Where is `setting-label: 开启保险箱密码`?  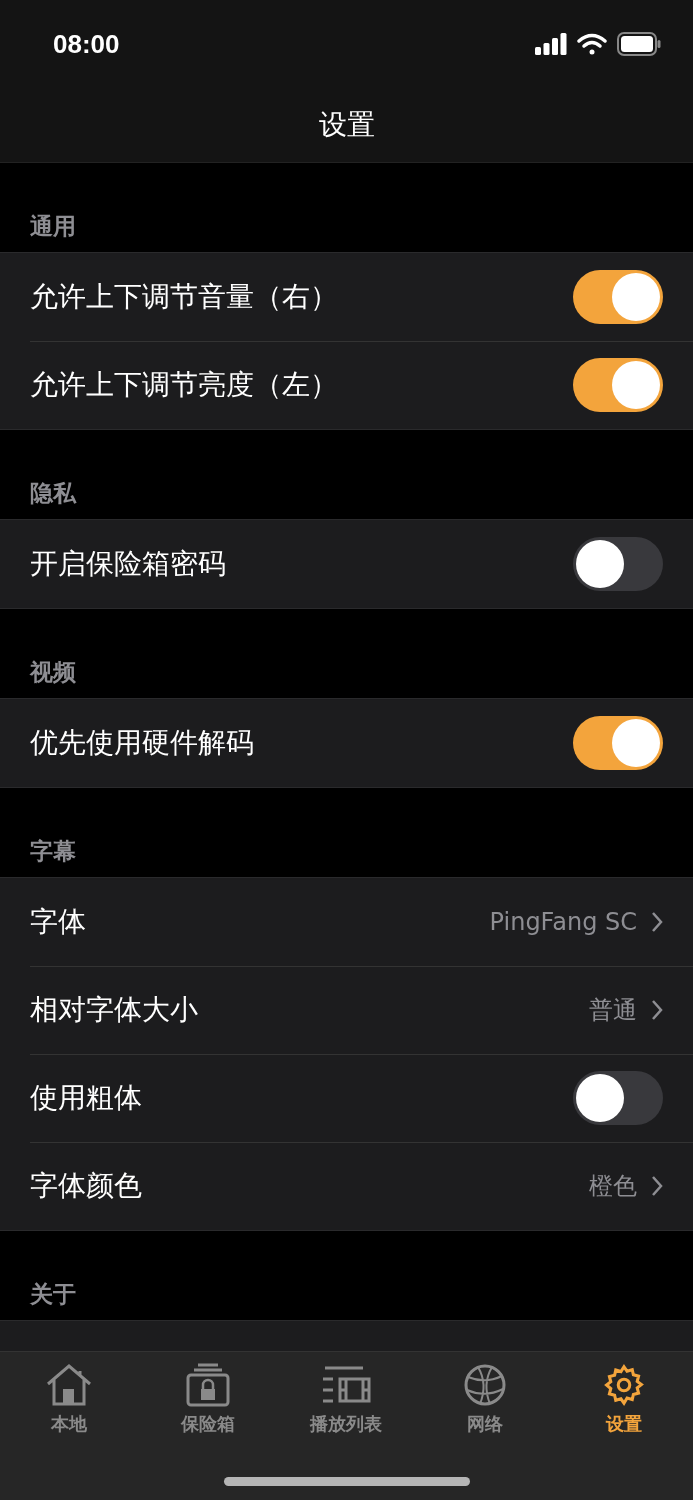
setting-label: 开启保险箱密码 is located at coordinates (128, 564).